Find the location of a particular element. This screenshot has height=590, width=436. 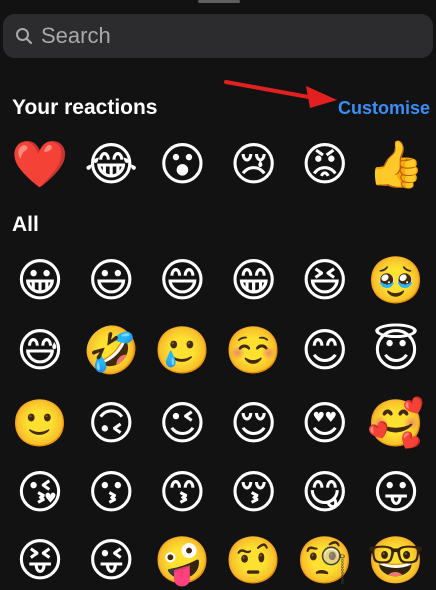

emoji-cell: 😃 is located at coordinates (111, 280).